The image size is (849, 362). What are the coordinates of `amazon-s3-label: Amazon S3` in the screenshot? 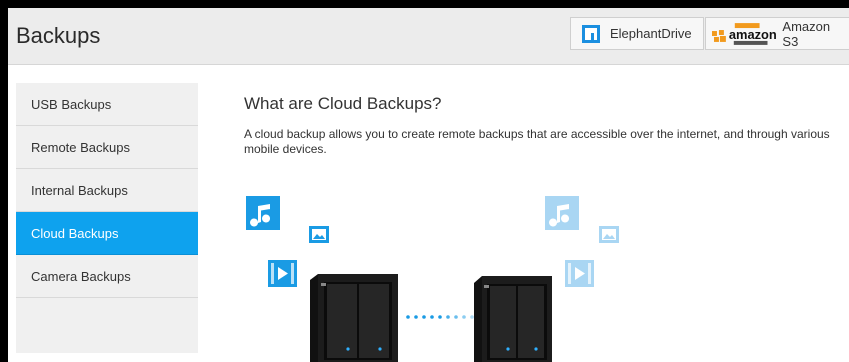 It's located at (806, 33).